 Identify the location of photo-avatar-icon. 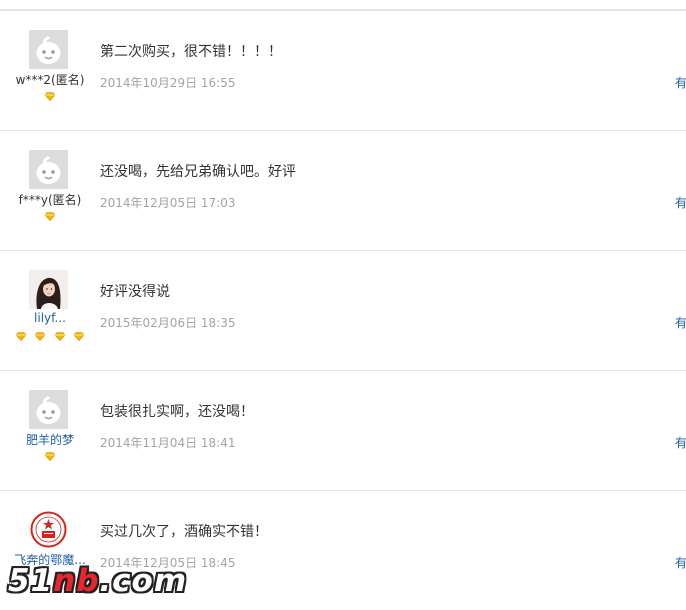
(48, 289).